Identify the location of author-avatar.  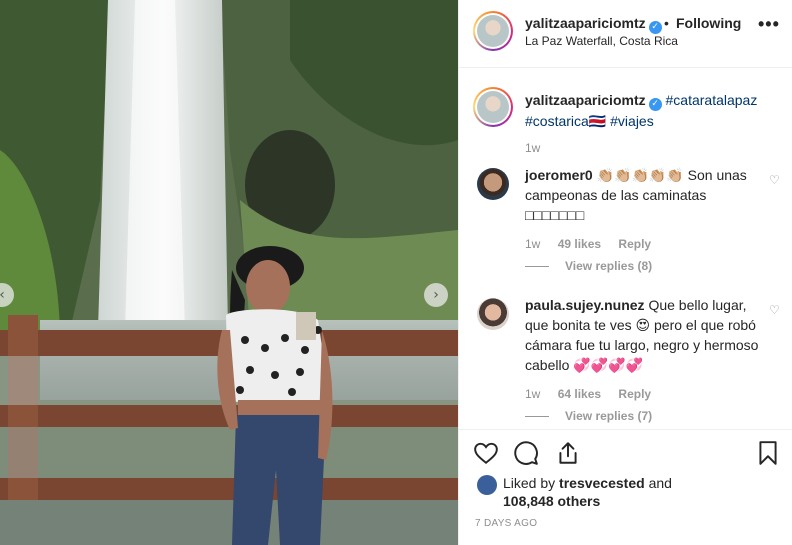
(493, 31).